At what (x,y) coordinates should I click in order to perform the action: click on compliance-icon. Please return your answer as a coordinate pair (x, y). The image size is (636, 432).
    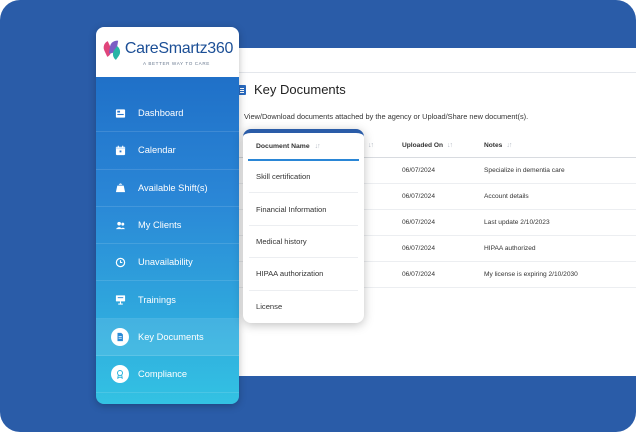
    Looking at the image, I should click on (120, 374).